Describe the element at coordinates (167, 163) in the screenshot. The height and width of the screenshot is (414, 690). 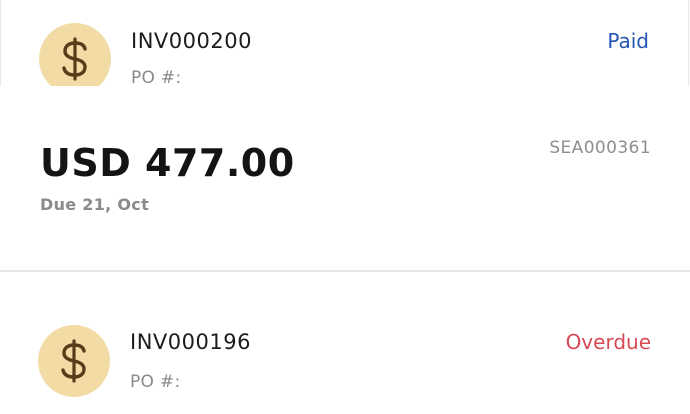
I see `invoice-amount: USD 477.00` at that location.